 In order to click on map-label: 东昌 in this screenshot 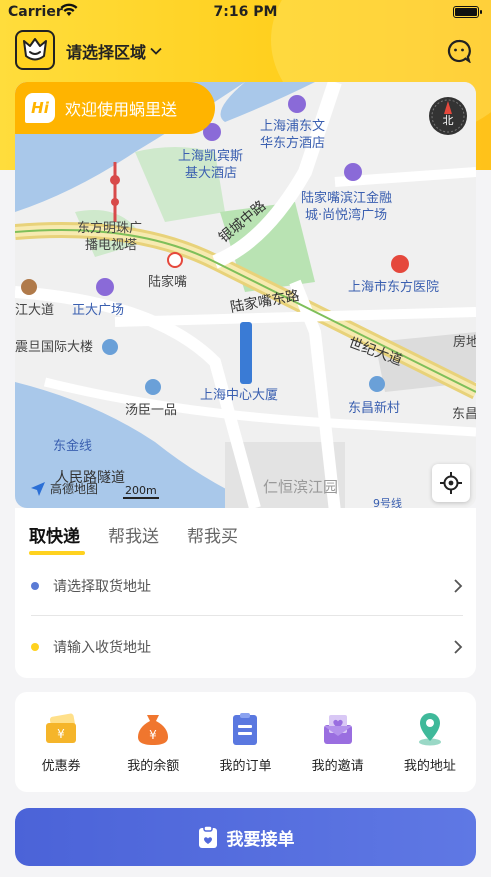, I will do `click(464, 414)`.